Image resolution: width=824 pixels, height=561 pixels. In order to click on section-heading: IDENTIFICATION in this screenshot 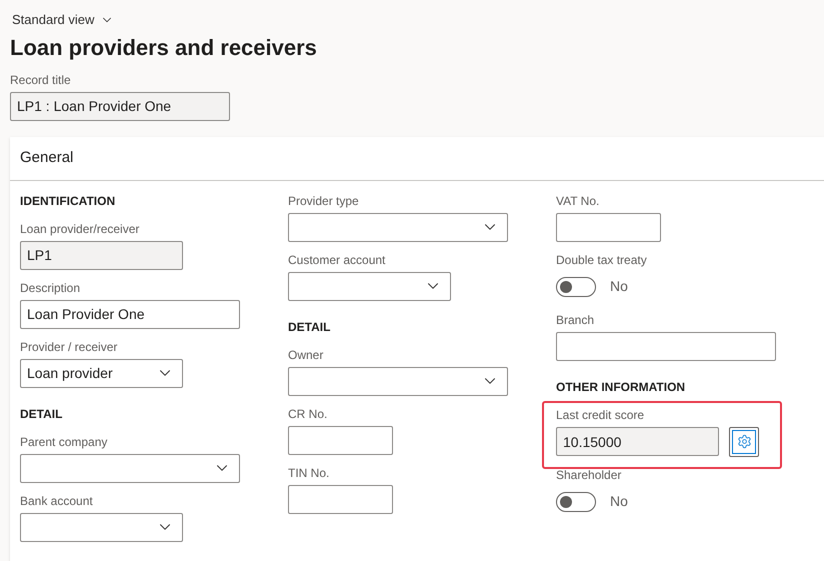, I will do `click(68, 201)`.